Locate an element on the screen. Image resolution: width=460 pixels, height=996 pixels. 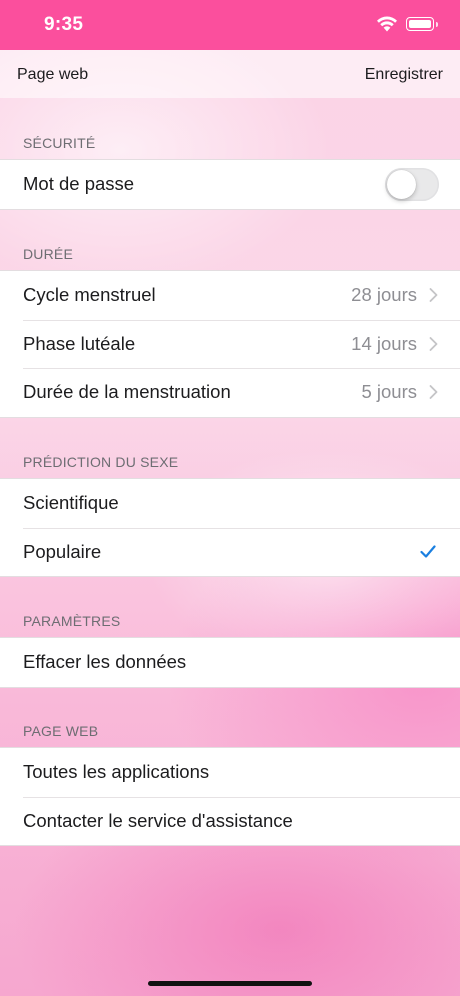
wifi-icon is located at coordinates (387, 24).